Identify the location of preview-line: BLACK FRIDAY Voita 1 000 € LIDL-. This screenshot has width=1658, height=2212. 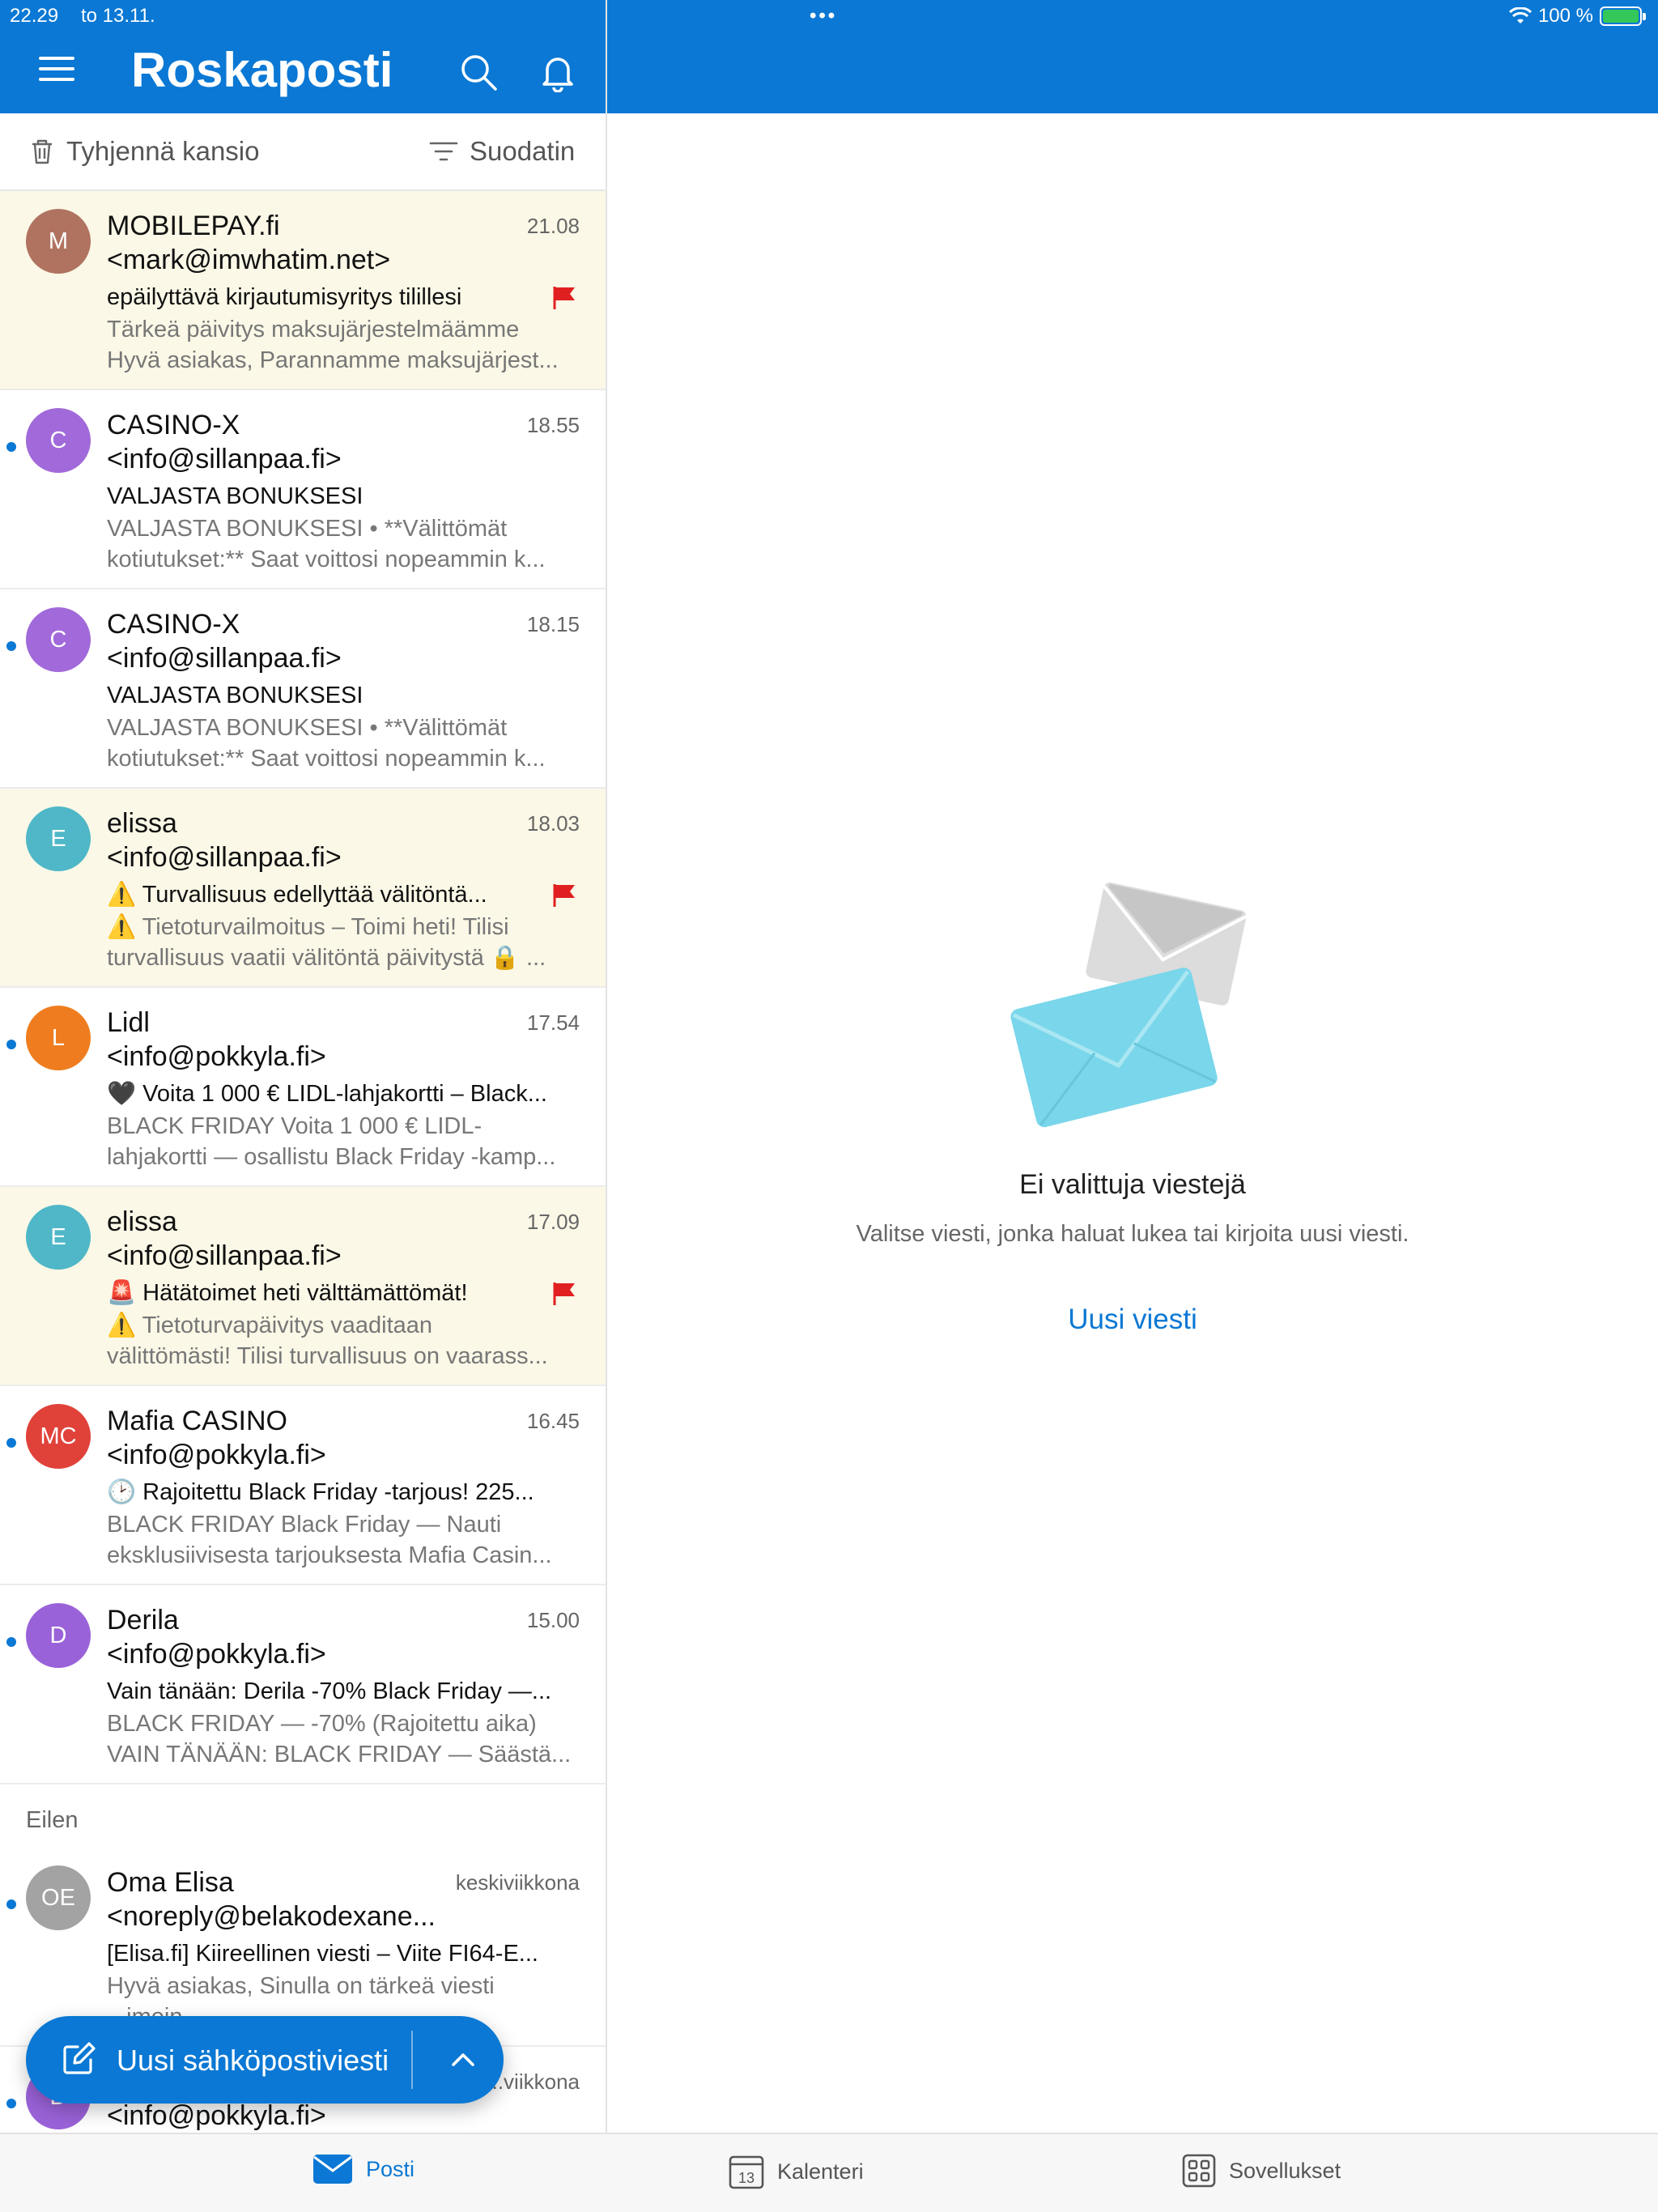
(295, 1126).